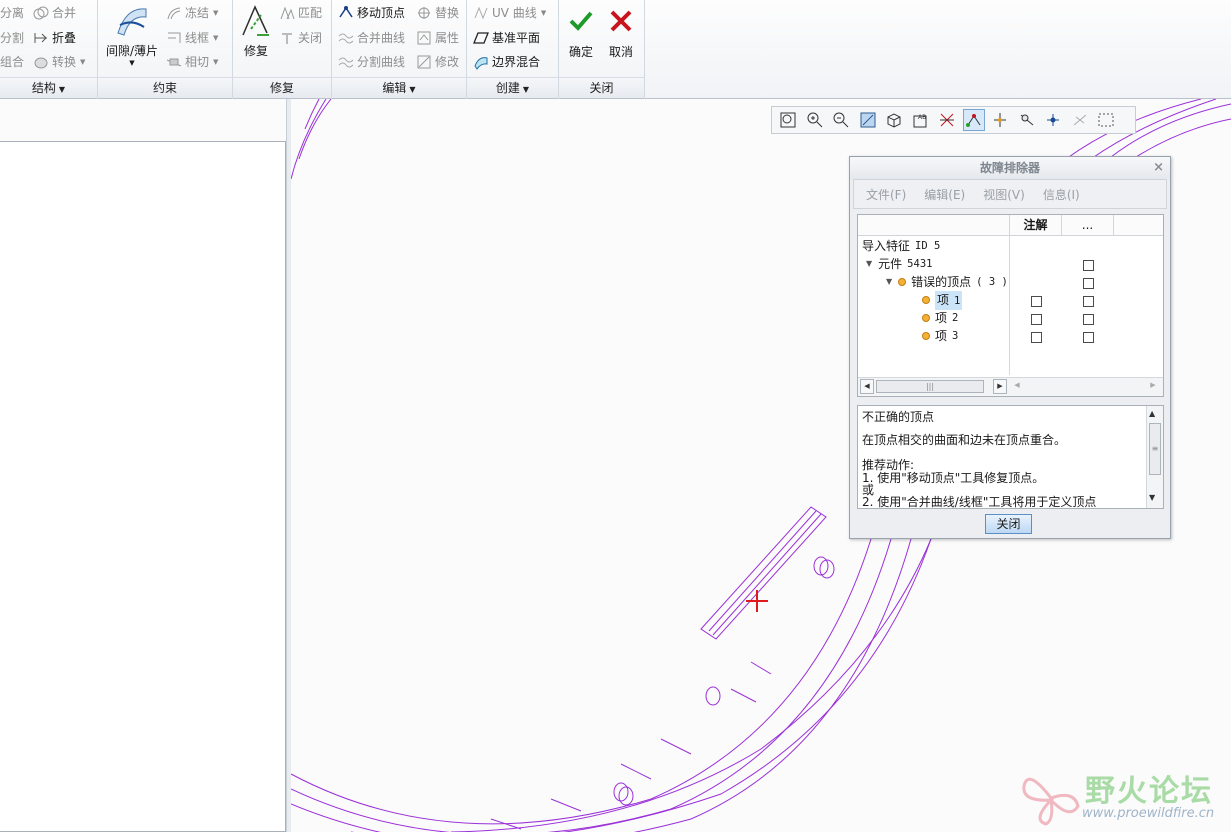  I want to click on ok-button: 确定, so click(581, 34).